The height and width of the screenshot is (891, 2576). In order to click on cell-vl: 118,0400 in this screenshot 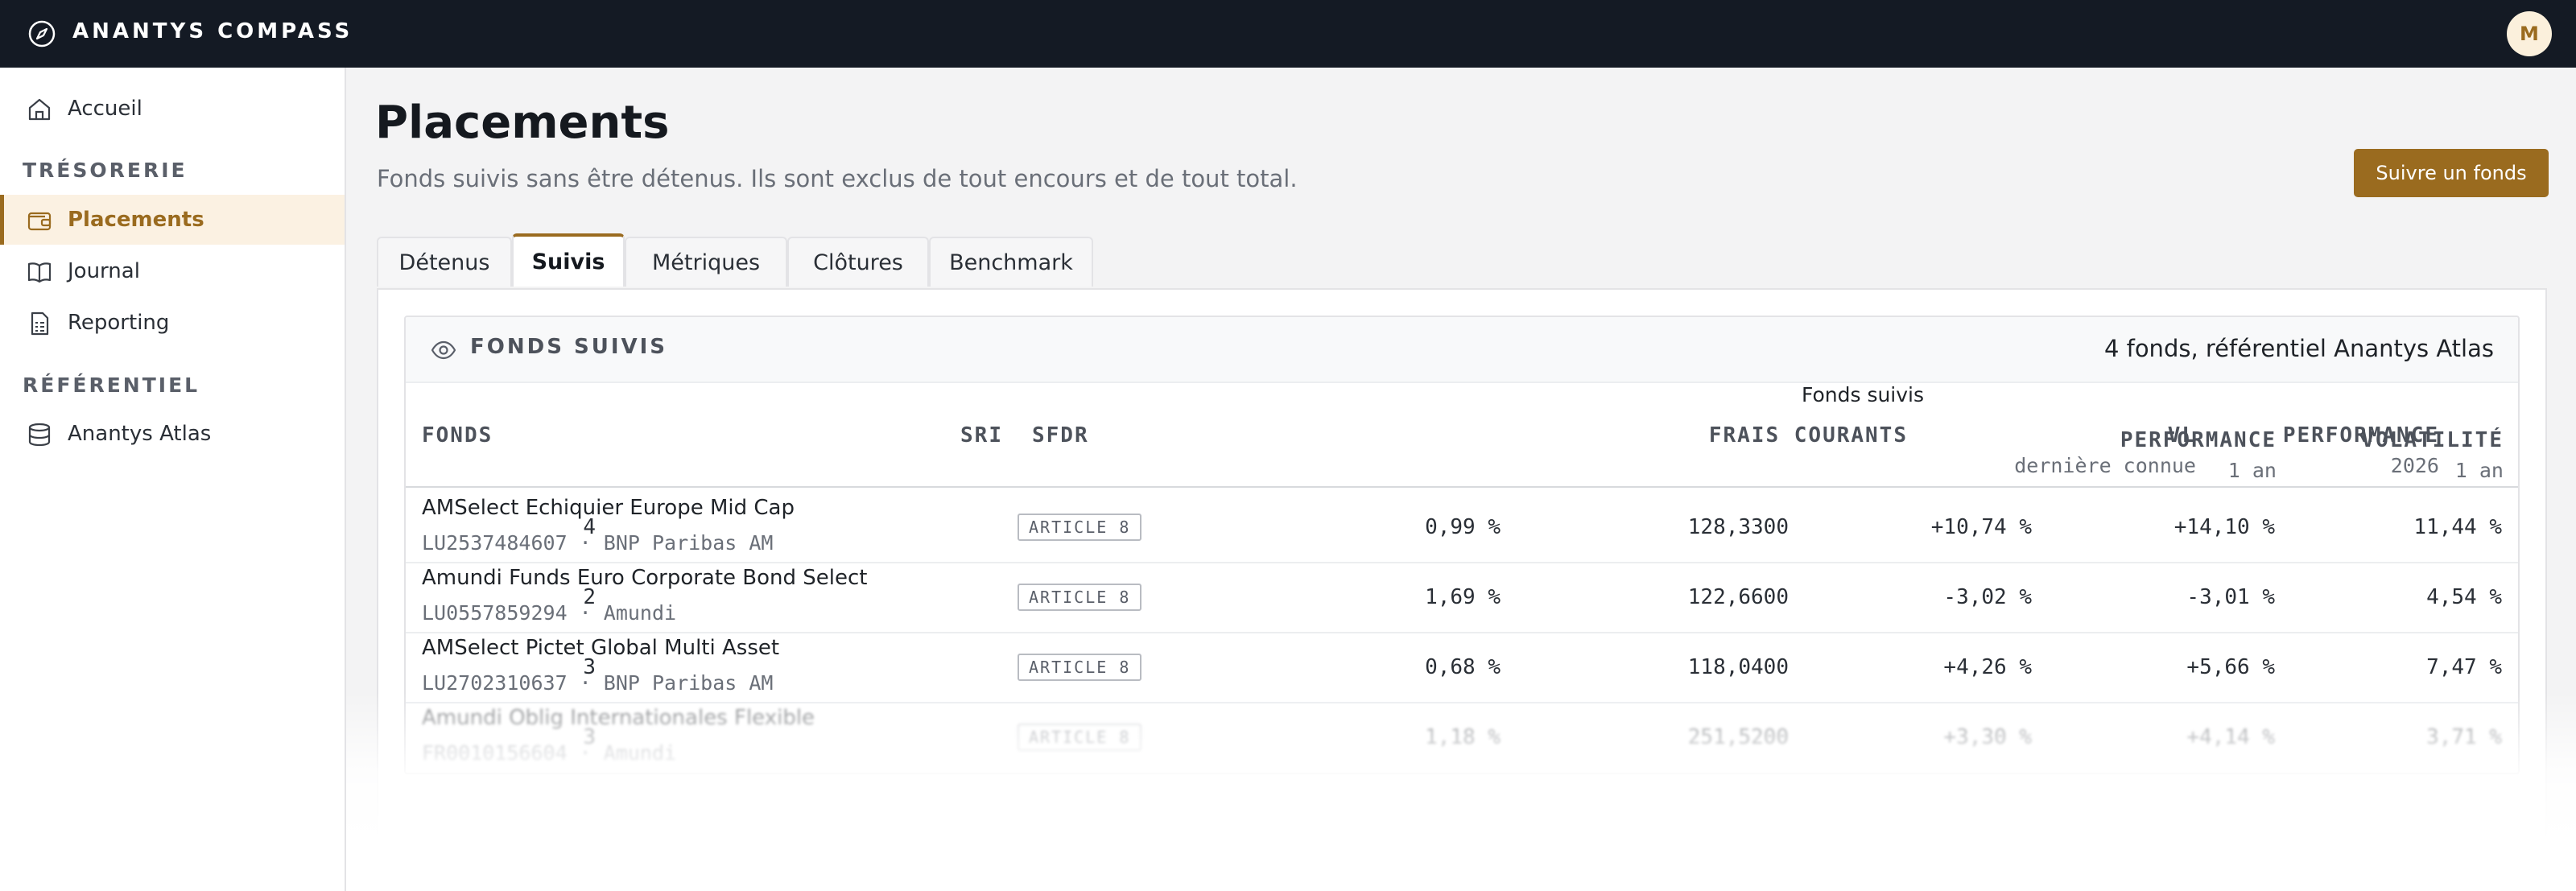, I will do `click(1738, 667)`.